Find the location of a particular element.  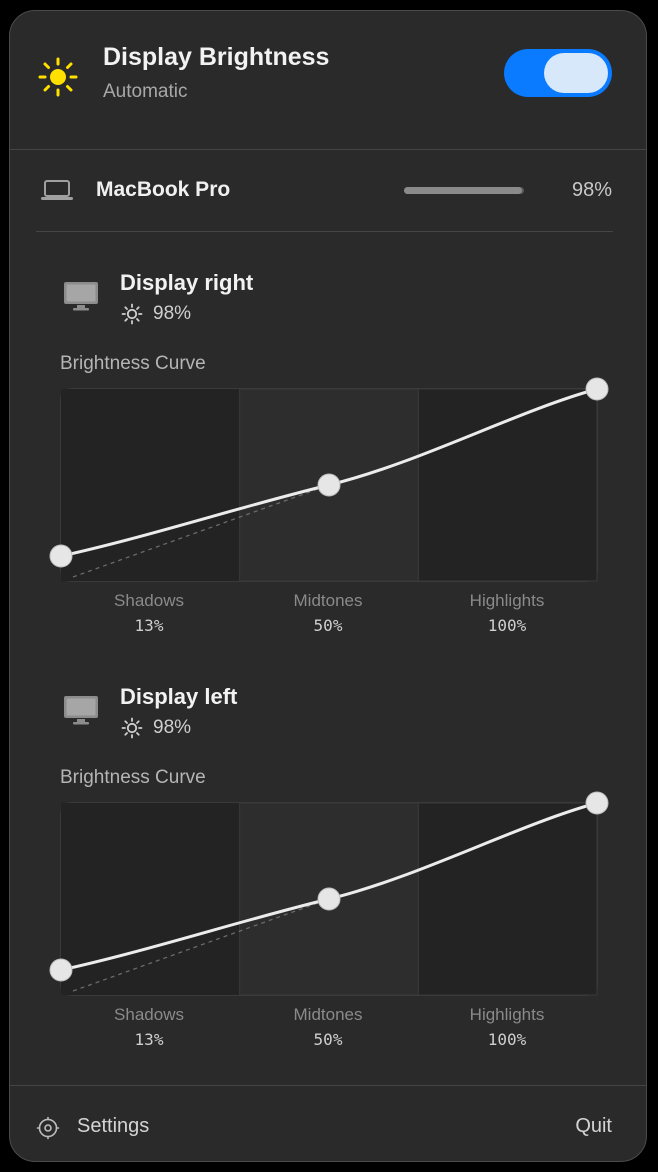

settings-button: Settings is located at coordinates (113, 1126).